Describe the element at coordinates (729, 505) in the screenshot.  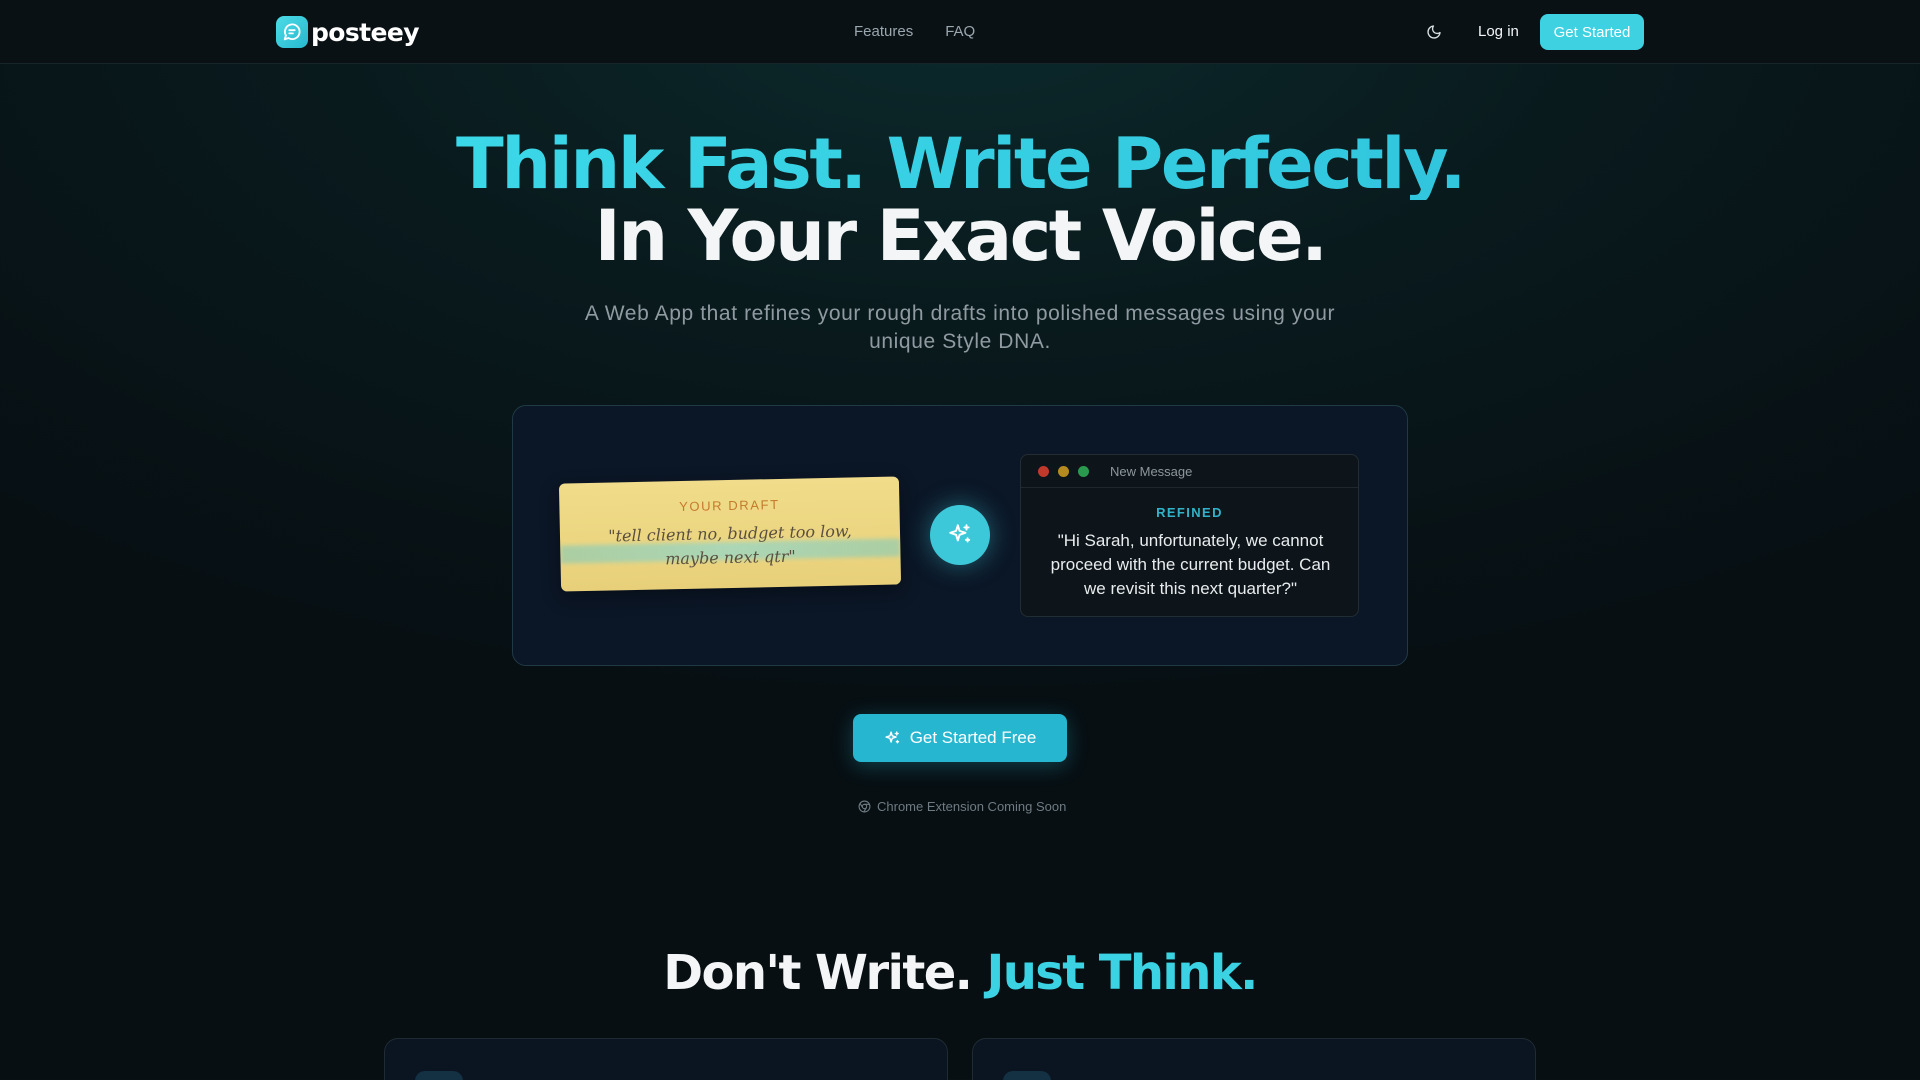
I see `draft-label: YOUR DRAFT` at that location.